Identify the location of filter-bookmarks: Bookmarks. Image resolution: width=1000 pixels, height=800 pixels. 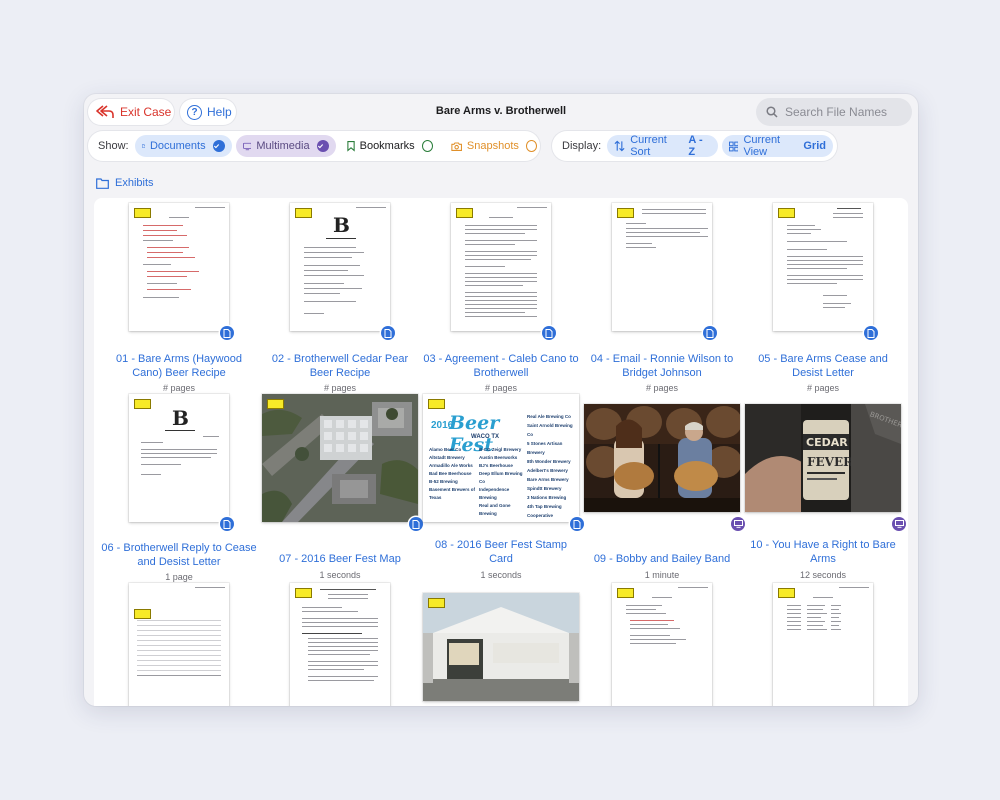
(390, 146).